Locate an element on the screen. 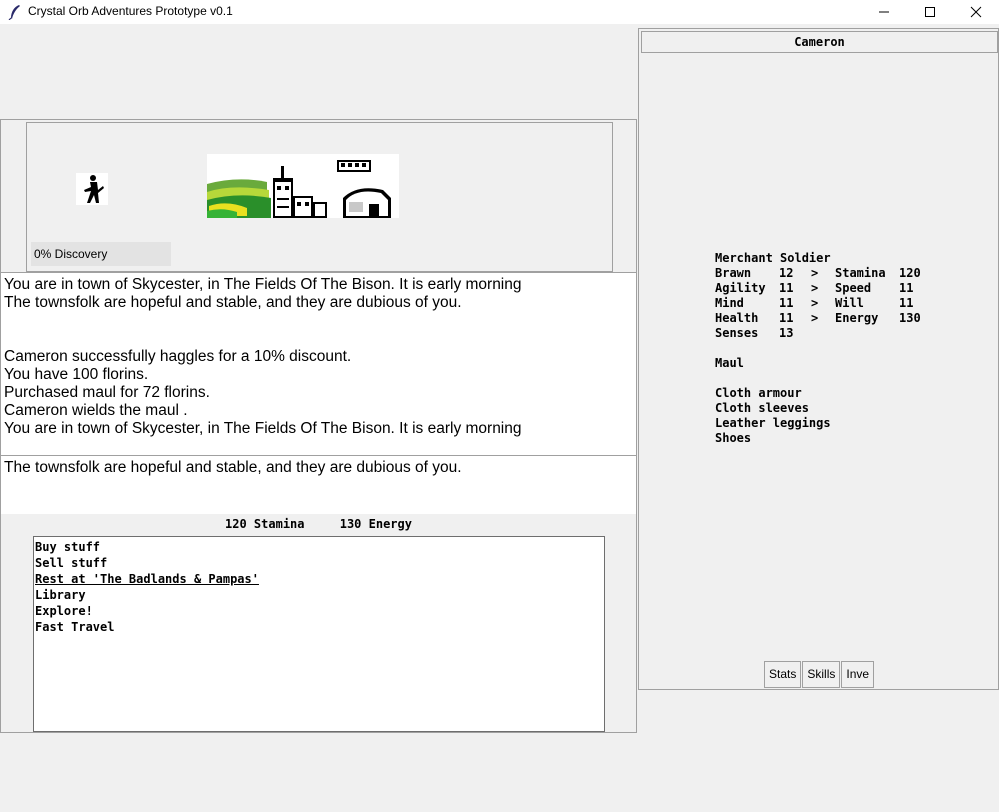  character-class: Merchant Soldier is located at coordinates (773, 258).